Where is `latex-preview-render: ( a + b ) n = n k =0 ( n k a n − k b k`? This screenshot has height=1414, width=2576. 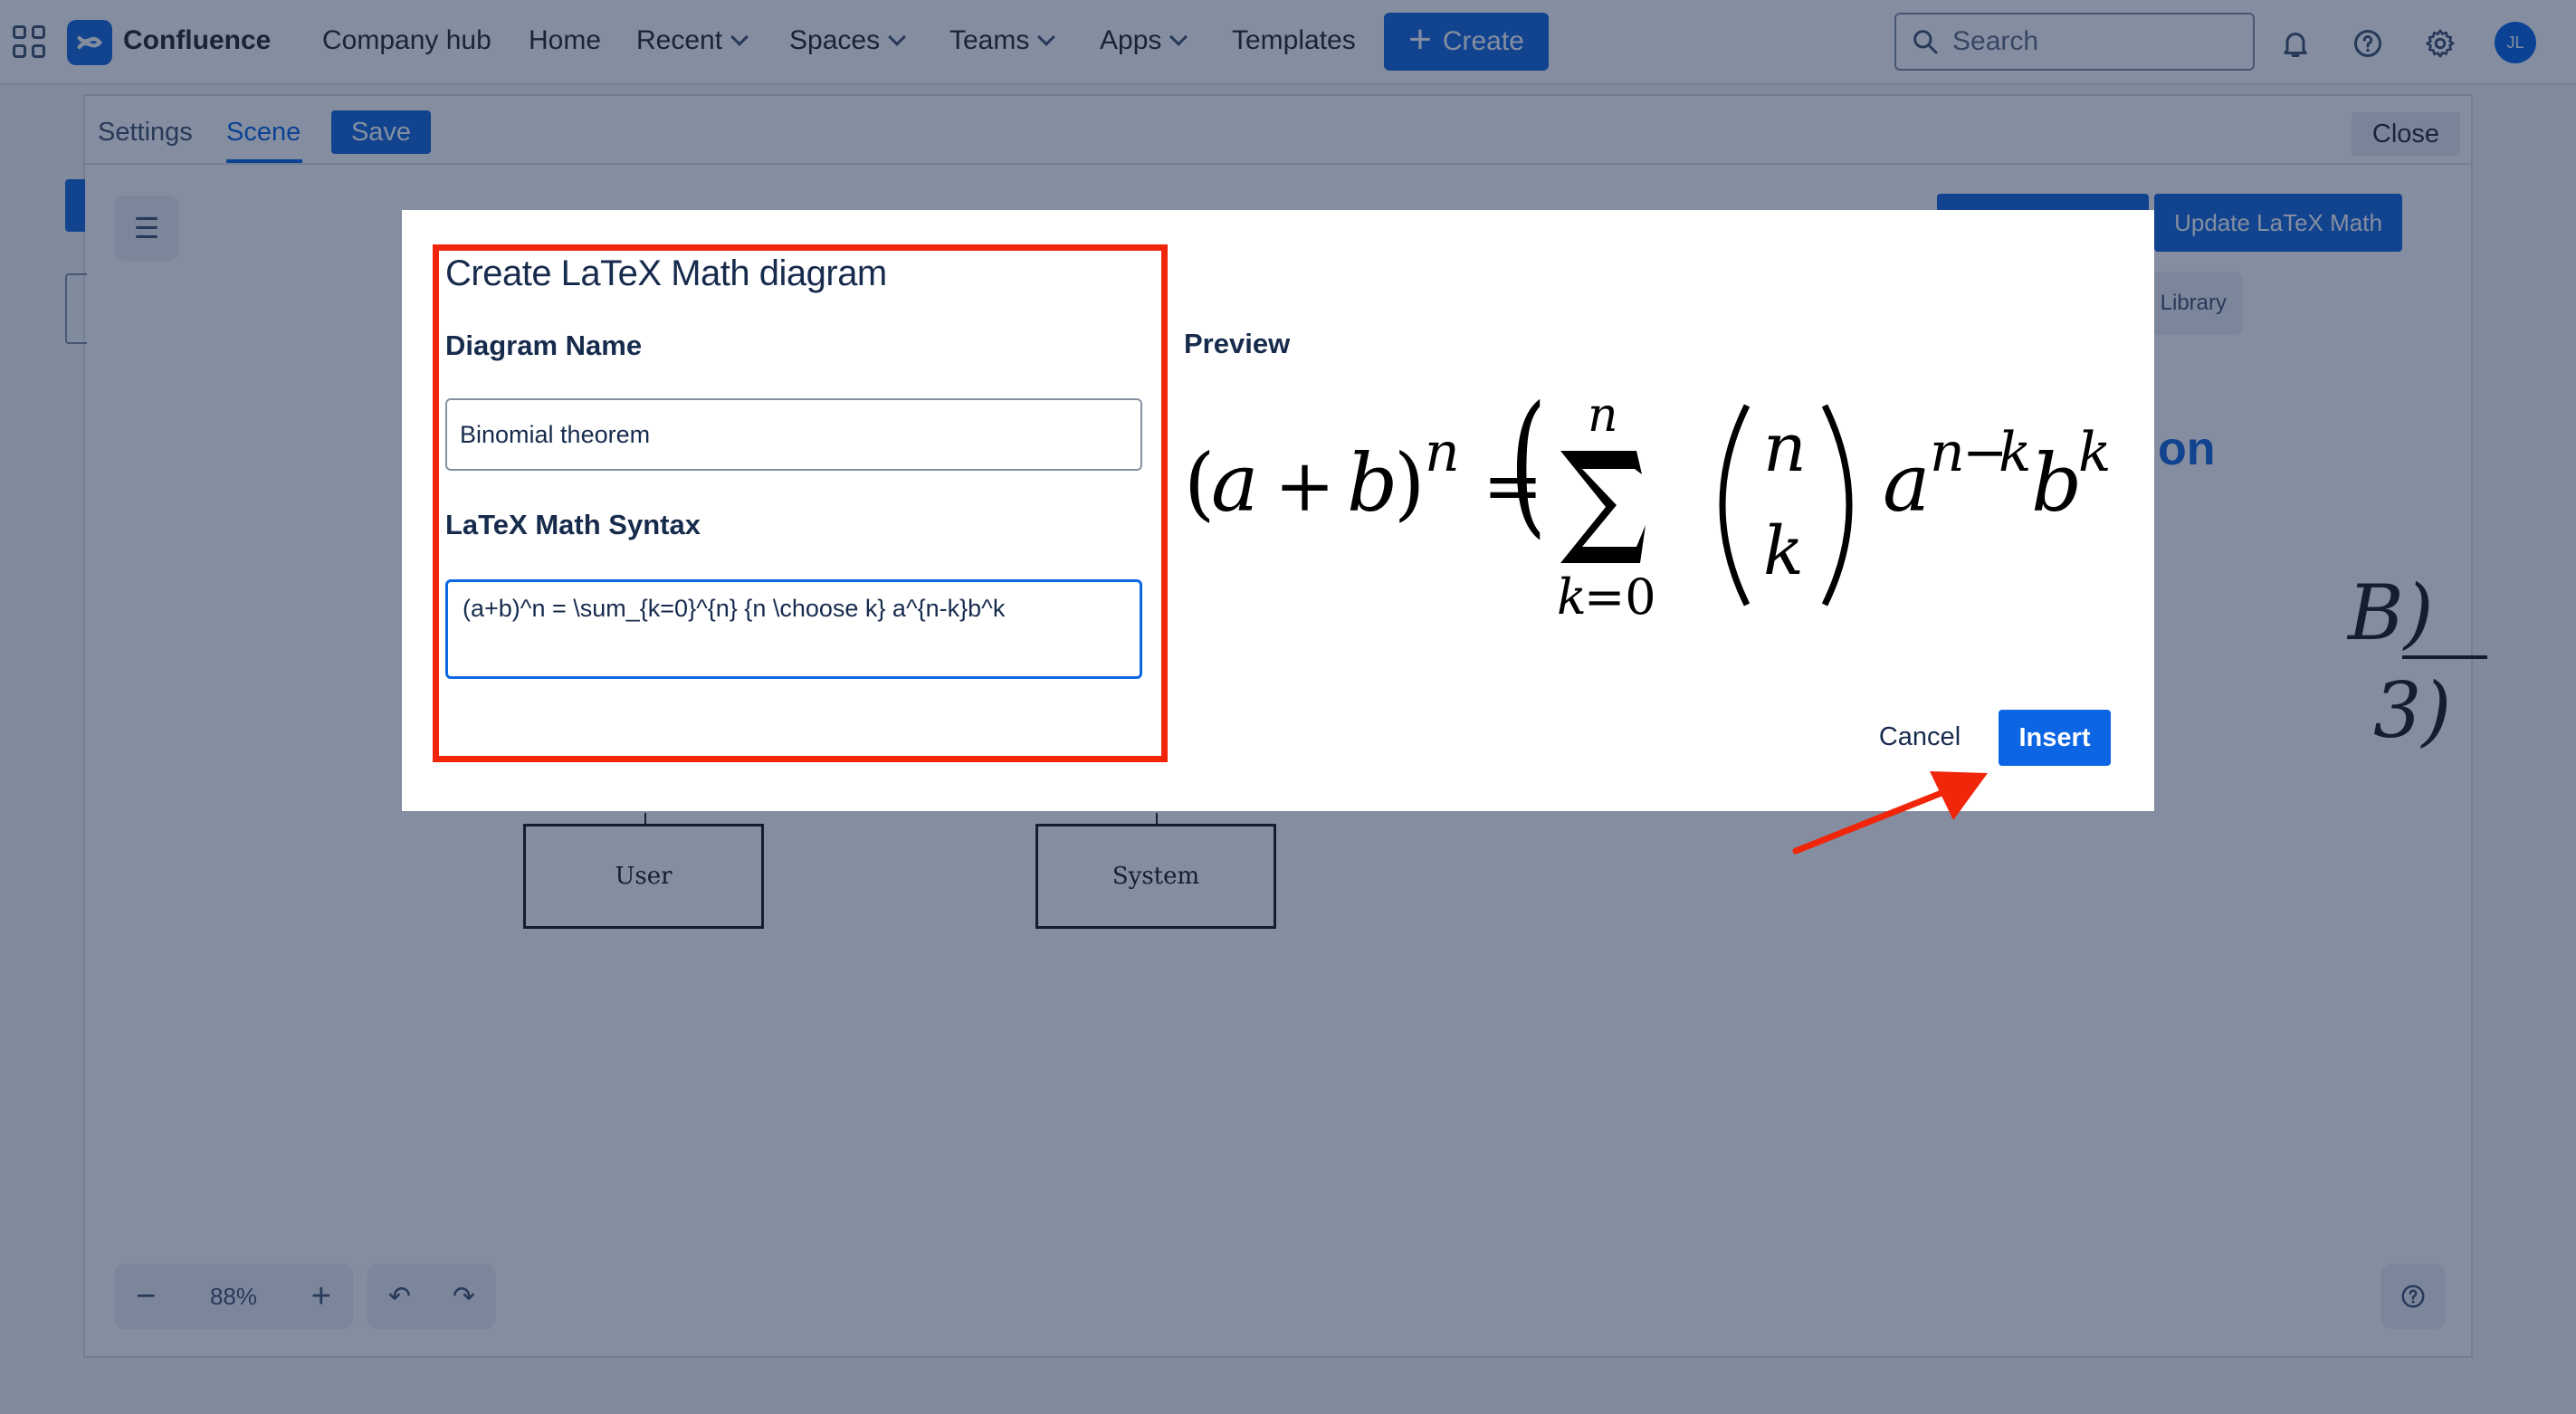 latex-preview-render: ( a + b ) n = n k =0 ( n k a n − k b k is located at coordinates (1647, 505).